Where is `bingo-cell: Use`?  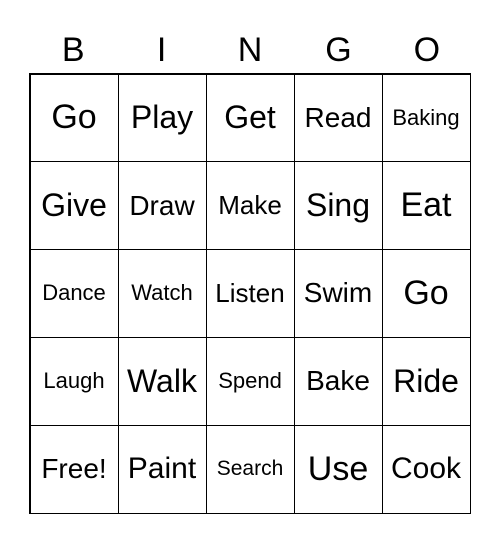
bingo-cell: Use is located at coordinates (338, 469).